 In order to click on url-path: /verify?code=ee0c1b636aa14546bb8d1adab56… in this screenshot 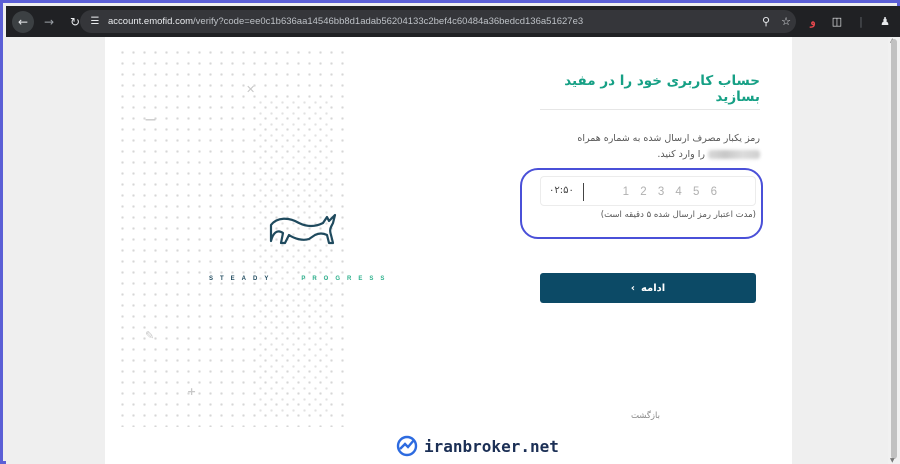, I will do `click(388, 21)`.